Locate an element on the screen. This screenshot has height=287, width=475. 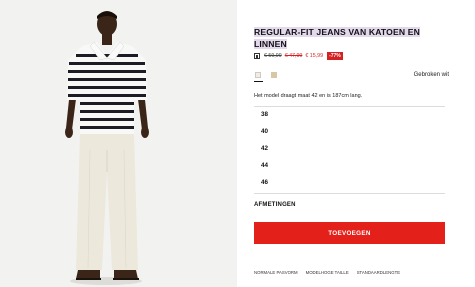
product-title: REGULAR-FIT JEANS VAN KATOEN EN LINNEN is located at coordinates (349, 38).